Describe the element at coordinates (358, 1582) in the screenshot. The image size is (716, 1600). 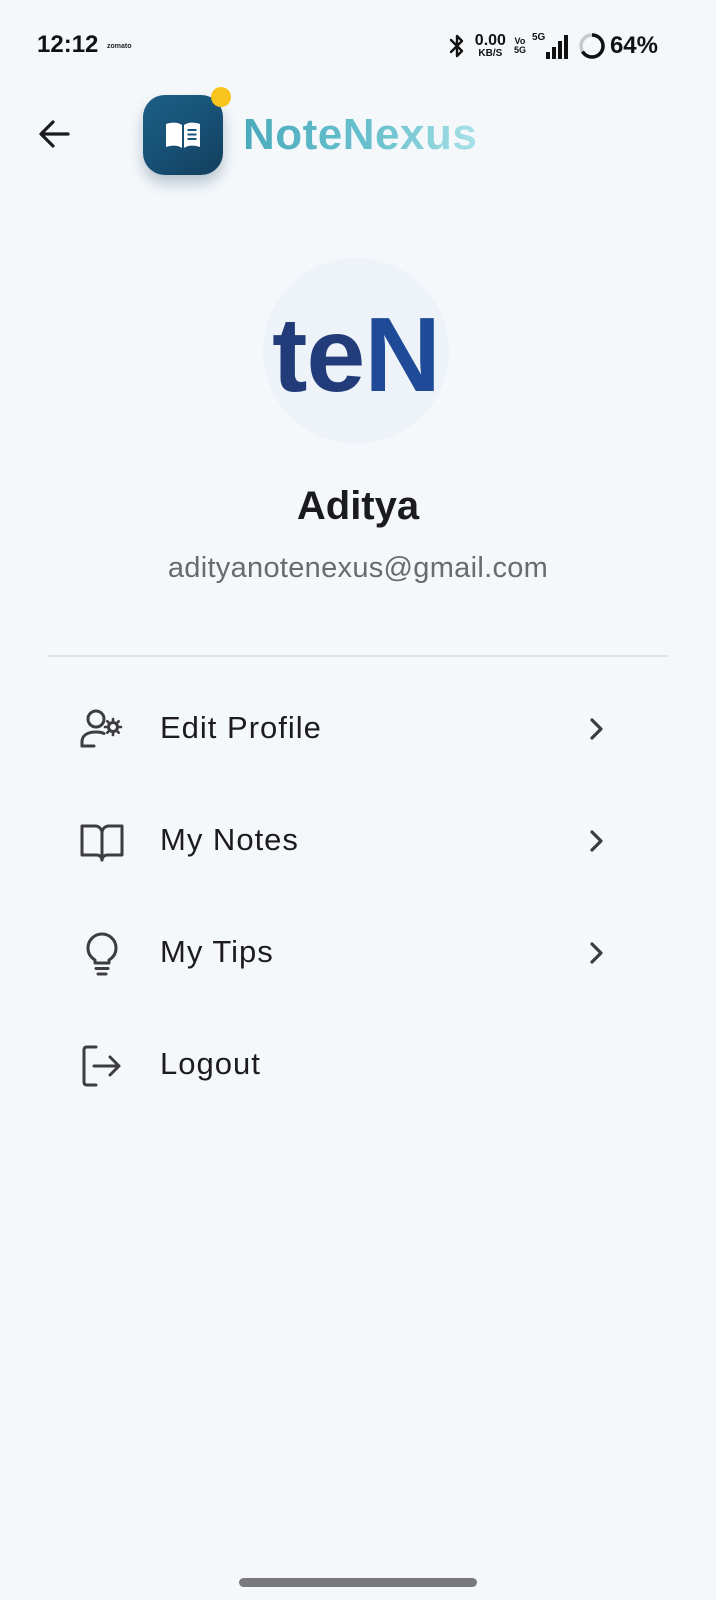
I see `home-indicator` at that location.